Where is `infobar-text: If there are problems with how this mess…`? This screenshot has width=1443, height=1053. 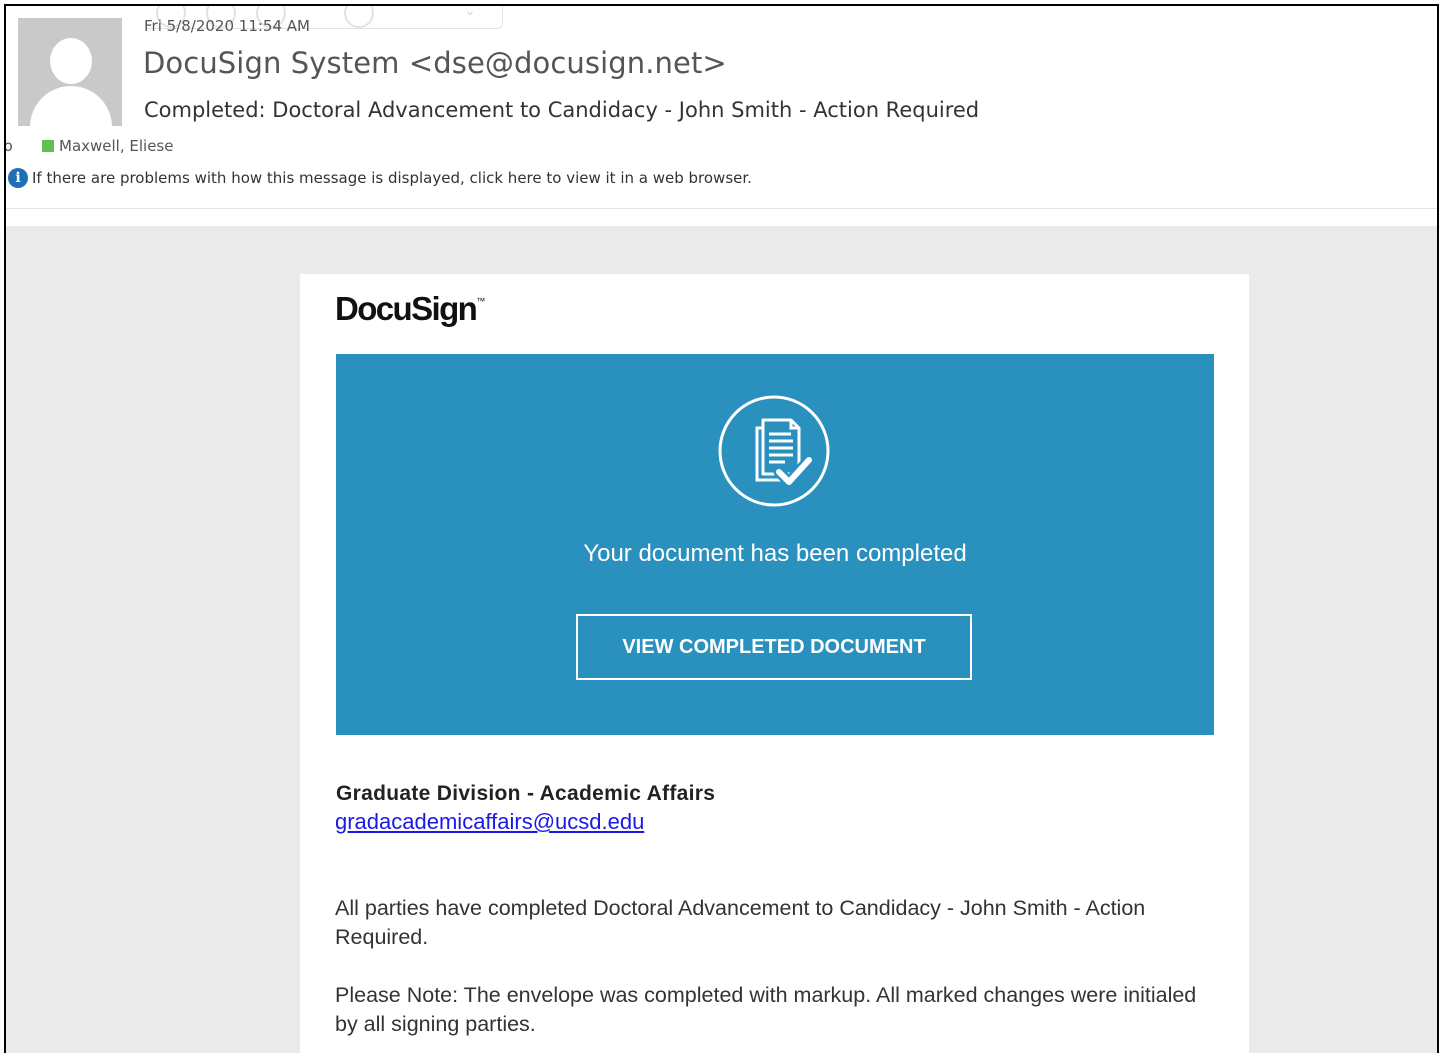 infobar-text: If there are problems with how this mess… is located at coordinates (392, 178).